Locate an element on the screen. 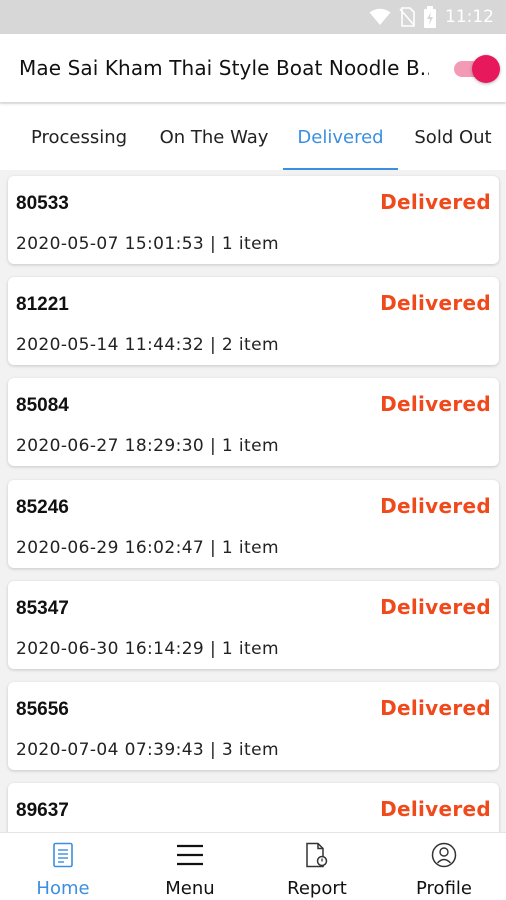 This screenshot has width=506, height=900. restaurant-title: Mae Sai Kham Thai Style Boat Noodle B.. is located at coordinates (224, 68).